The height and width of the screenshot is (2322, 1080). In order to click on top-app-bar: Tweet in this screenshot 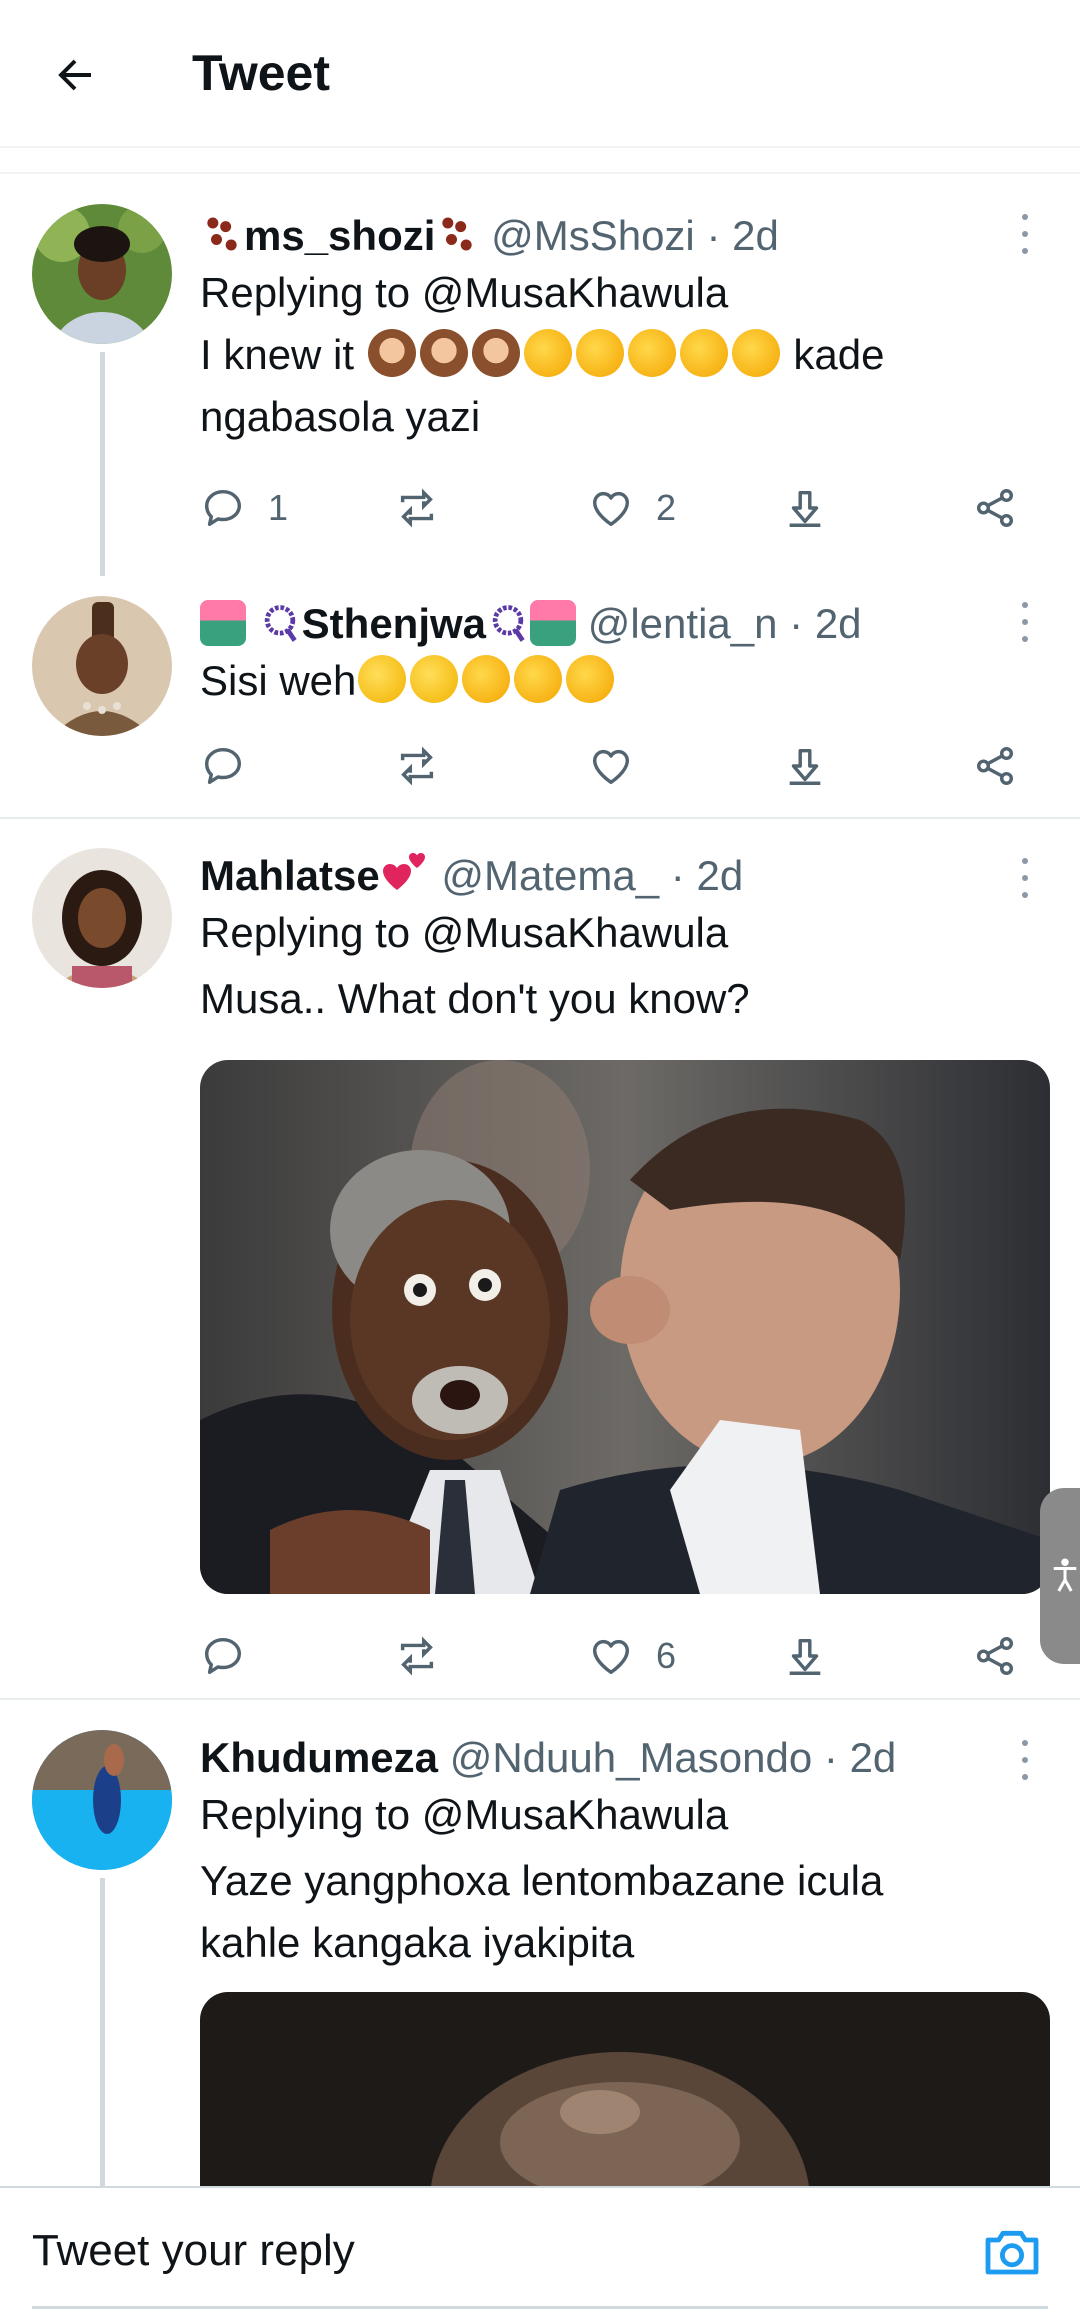, I will do `click(540, 74)`.